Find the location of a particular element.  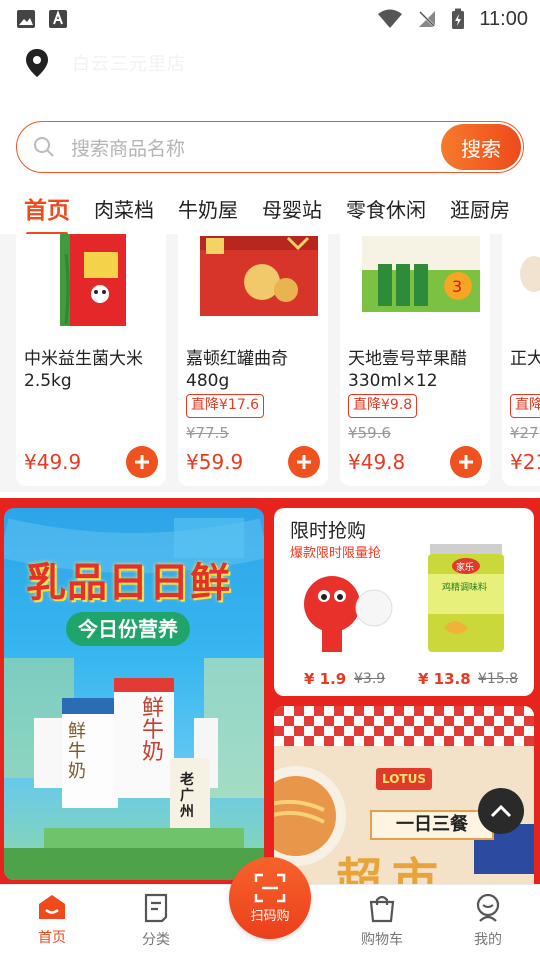

original-price: ¥59.6 is located at coordinates (369, 433).